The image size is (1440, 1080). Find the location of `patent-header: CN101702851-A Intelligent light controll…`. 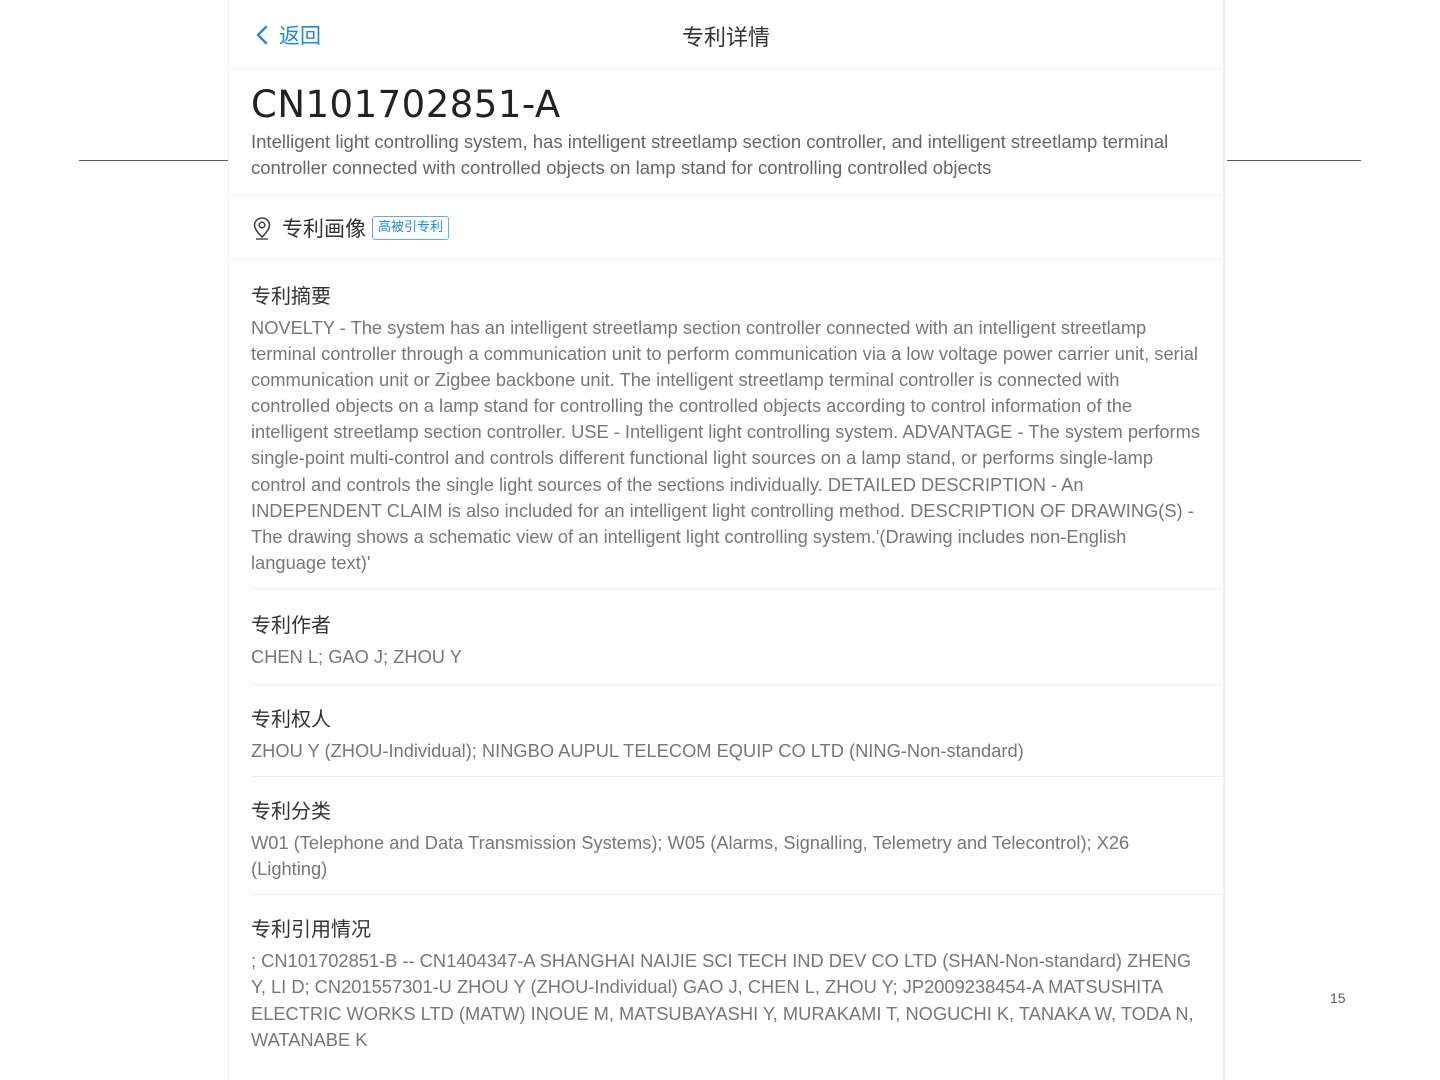

patent-header: CN101702851-A Intelligent light controll… is located at coordinates (726, 132).